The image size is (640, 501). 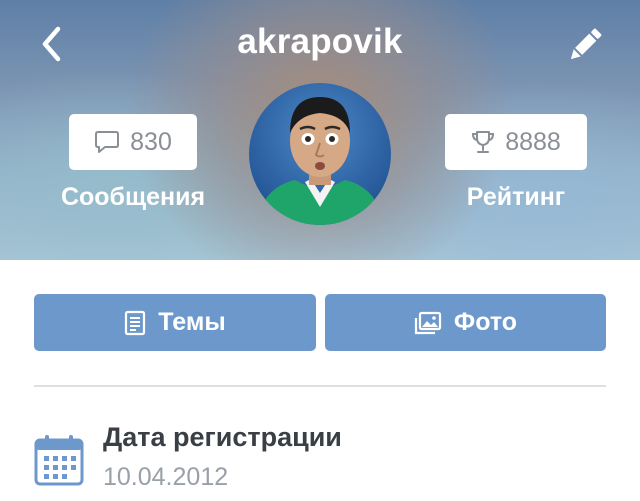 I want to click on document-icon, so click(x=135, y=322).